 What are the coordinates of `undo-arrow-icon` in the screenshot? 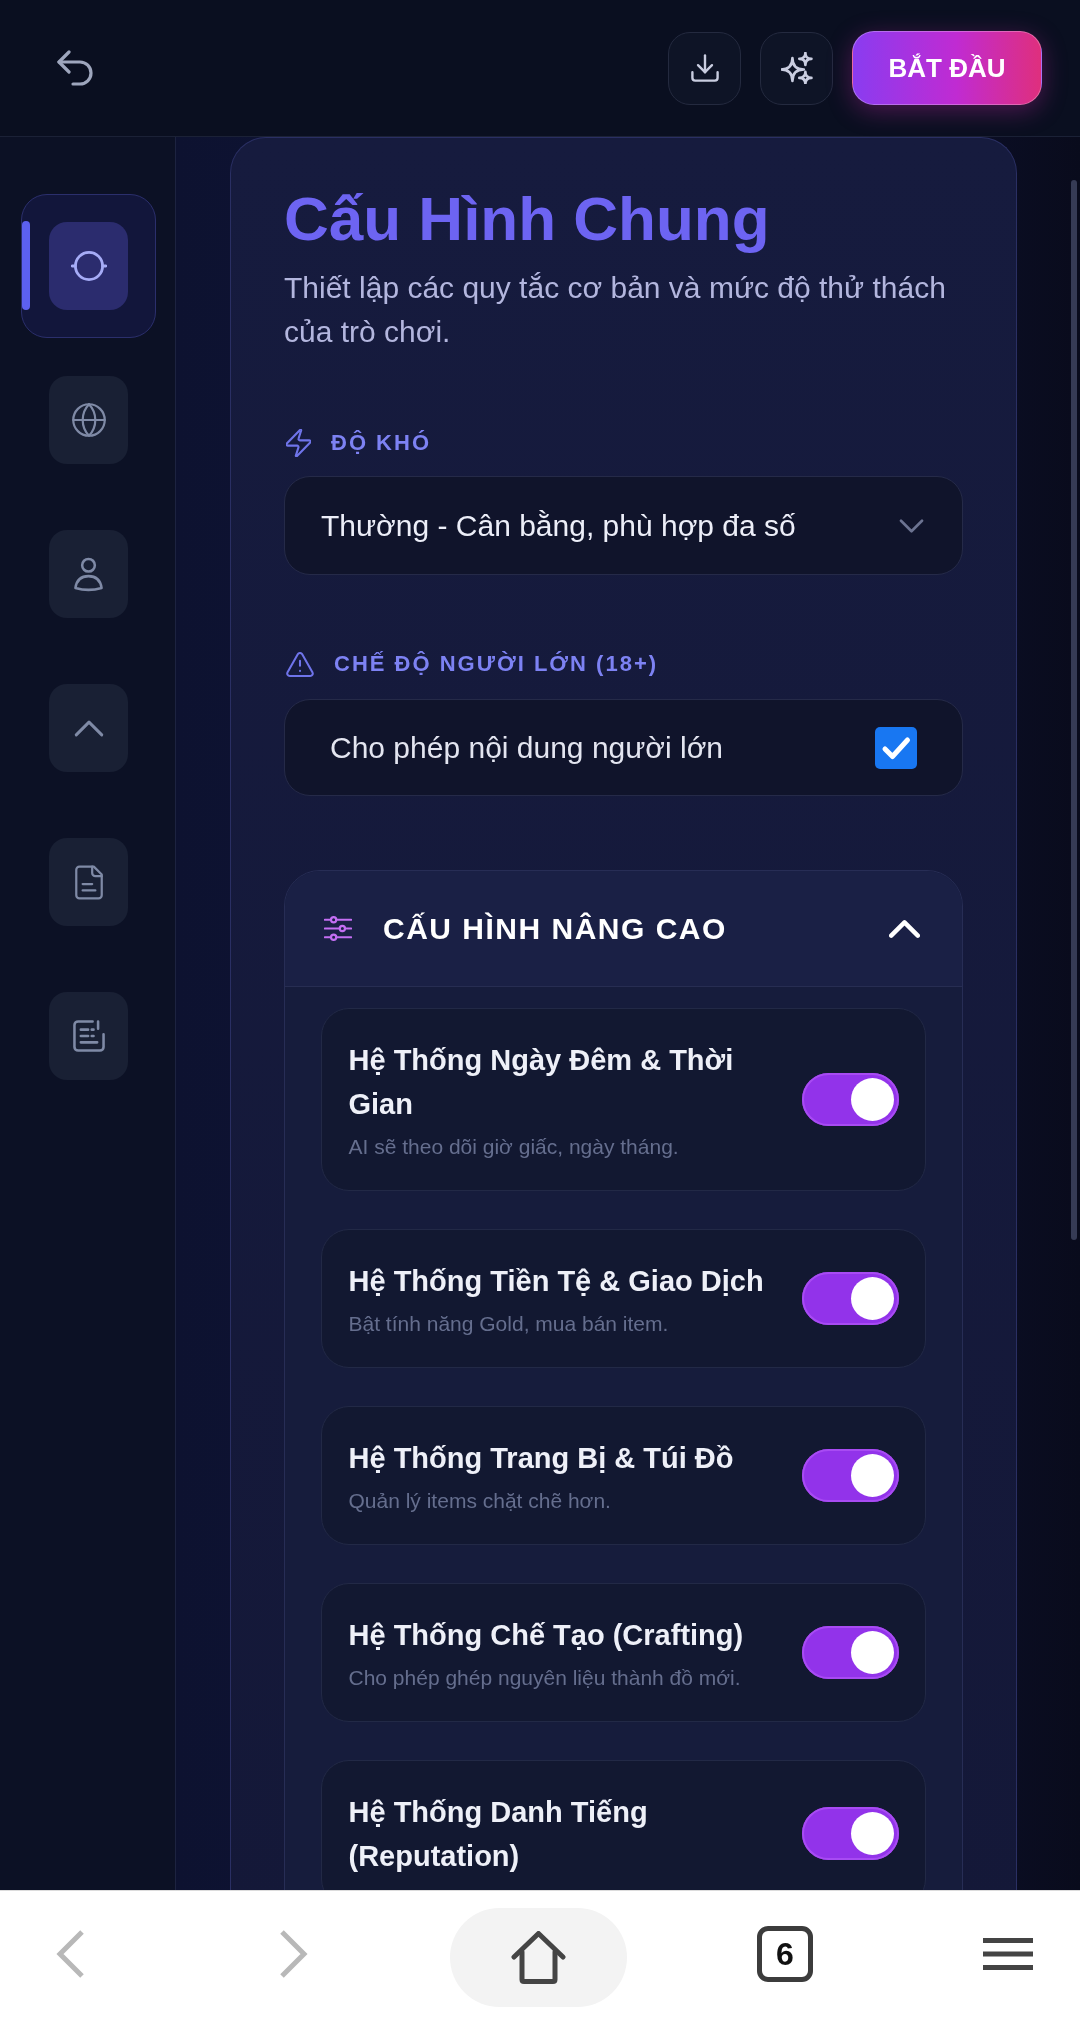 It's located at (75, 68).